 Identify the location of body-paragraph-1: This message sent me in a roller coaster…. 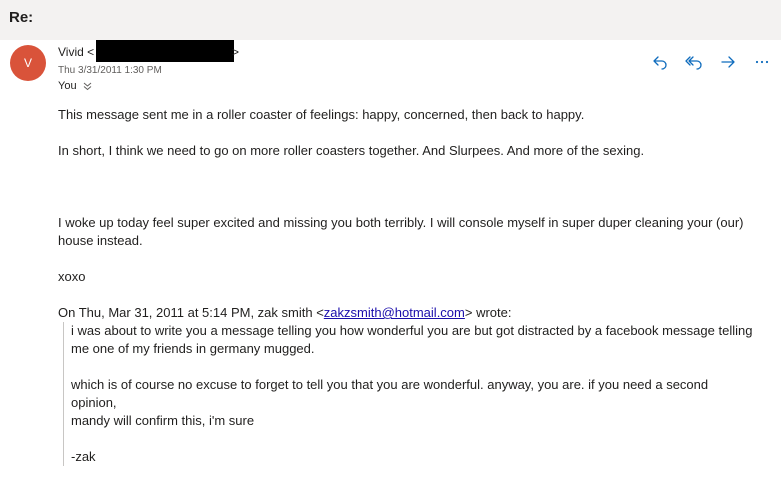
(321, 114).